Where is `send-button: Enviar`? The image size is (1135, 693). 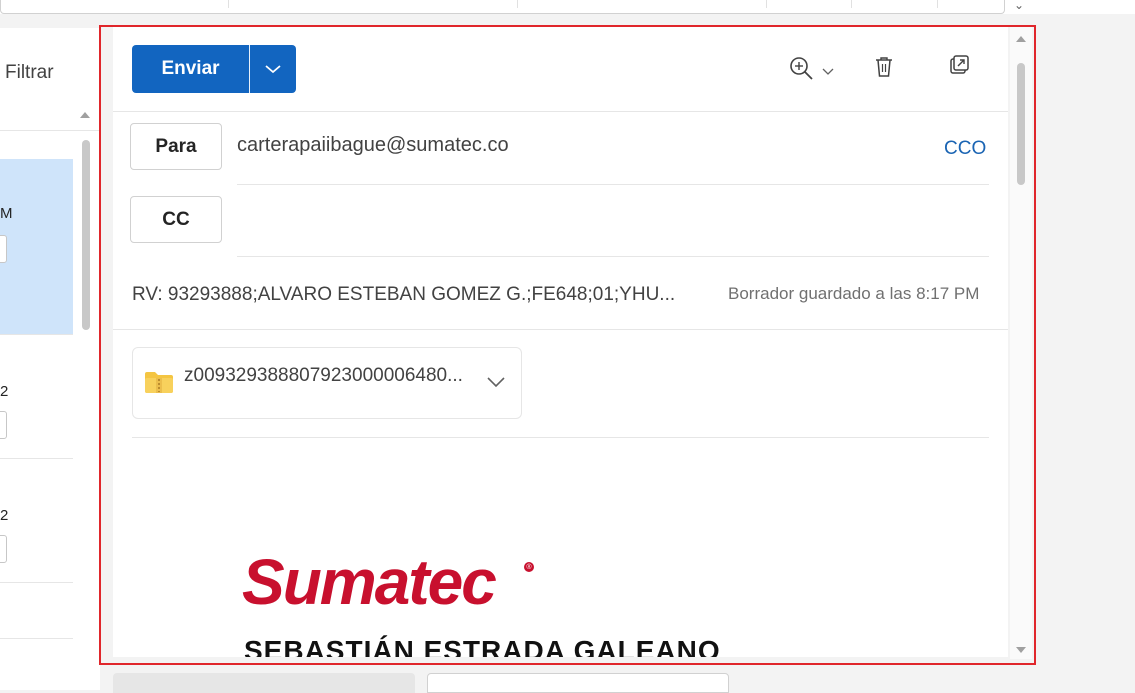
send-button: Enviar is located at coordinates (190, 69).